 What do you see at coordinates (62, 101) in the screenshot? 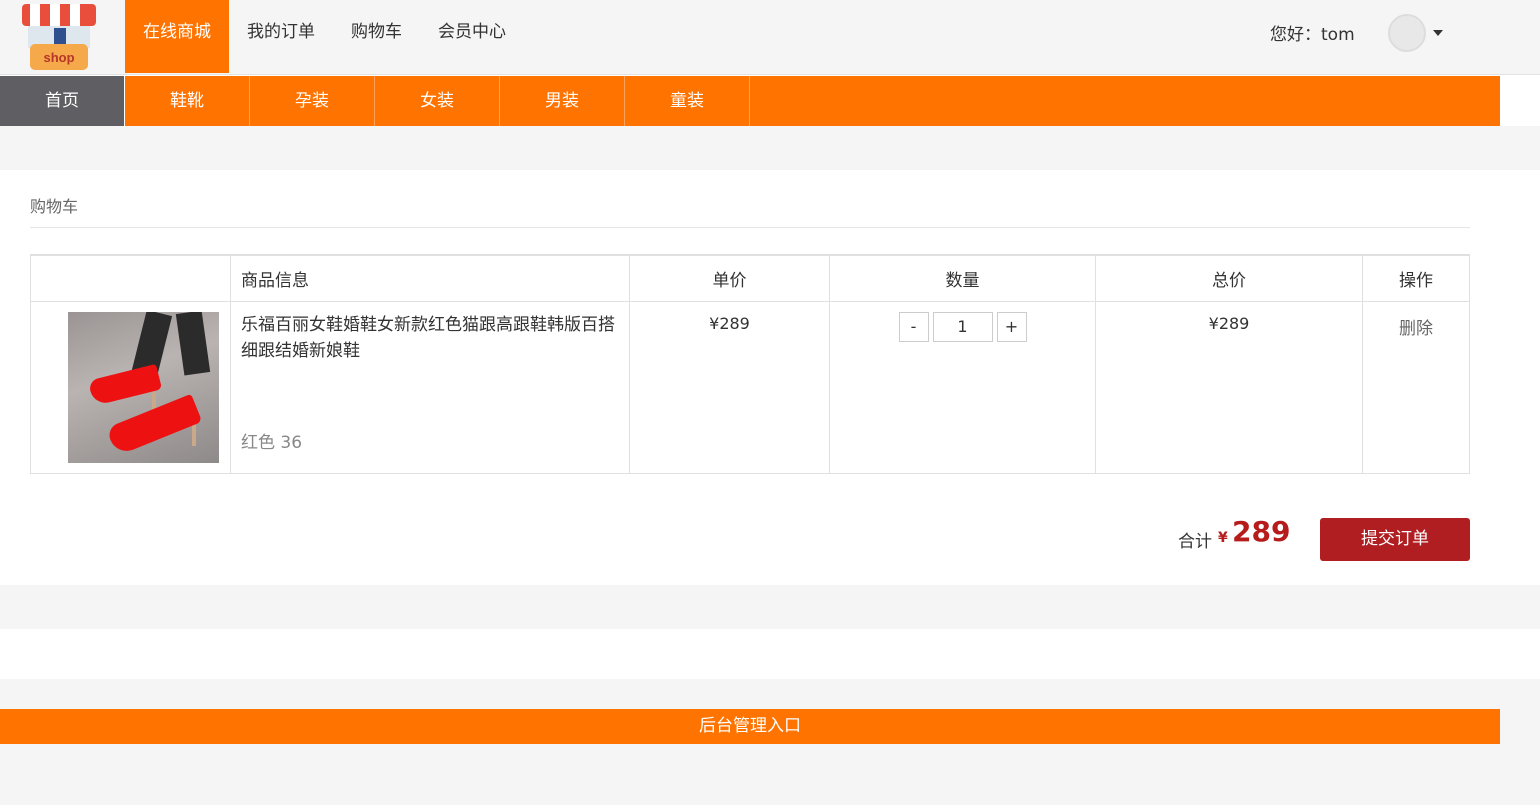
I see `category-home: 首页` at bounding box center [62, 101].